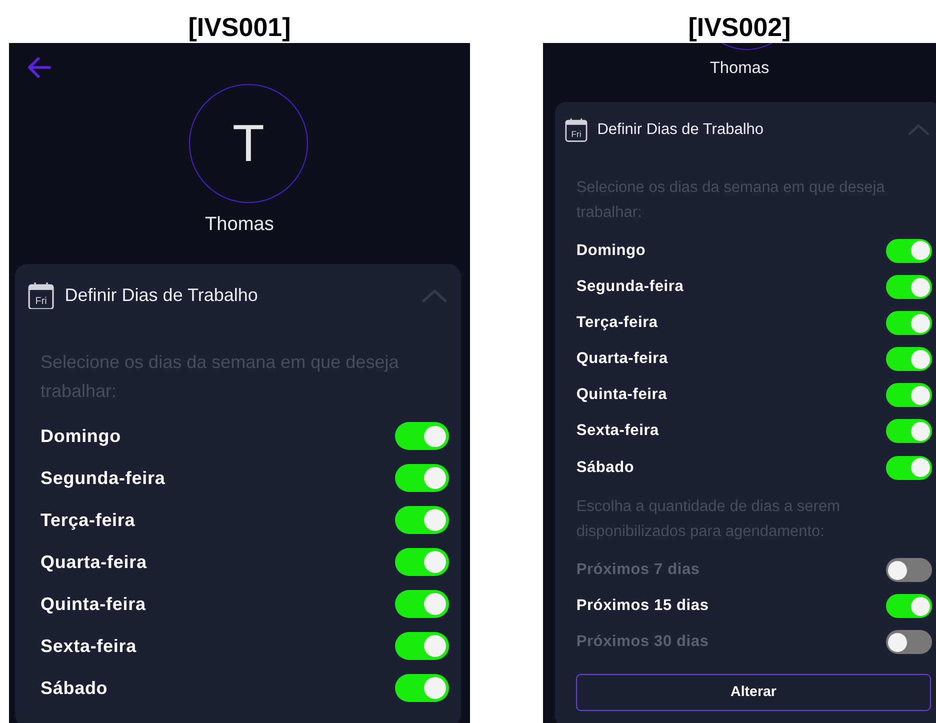 The image size is (936, 723). What do you see at coordinates (739, 27) in the screenshot?
I see `screenshot-label: [IVS002]` at bounding box center [739, 27].